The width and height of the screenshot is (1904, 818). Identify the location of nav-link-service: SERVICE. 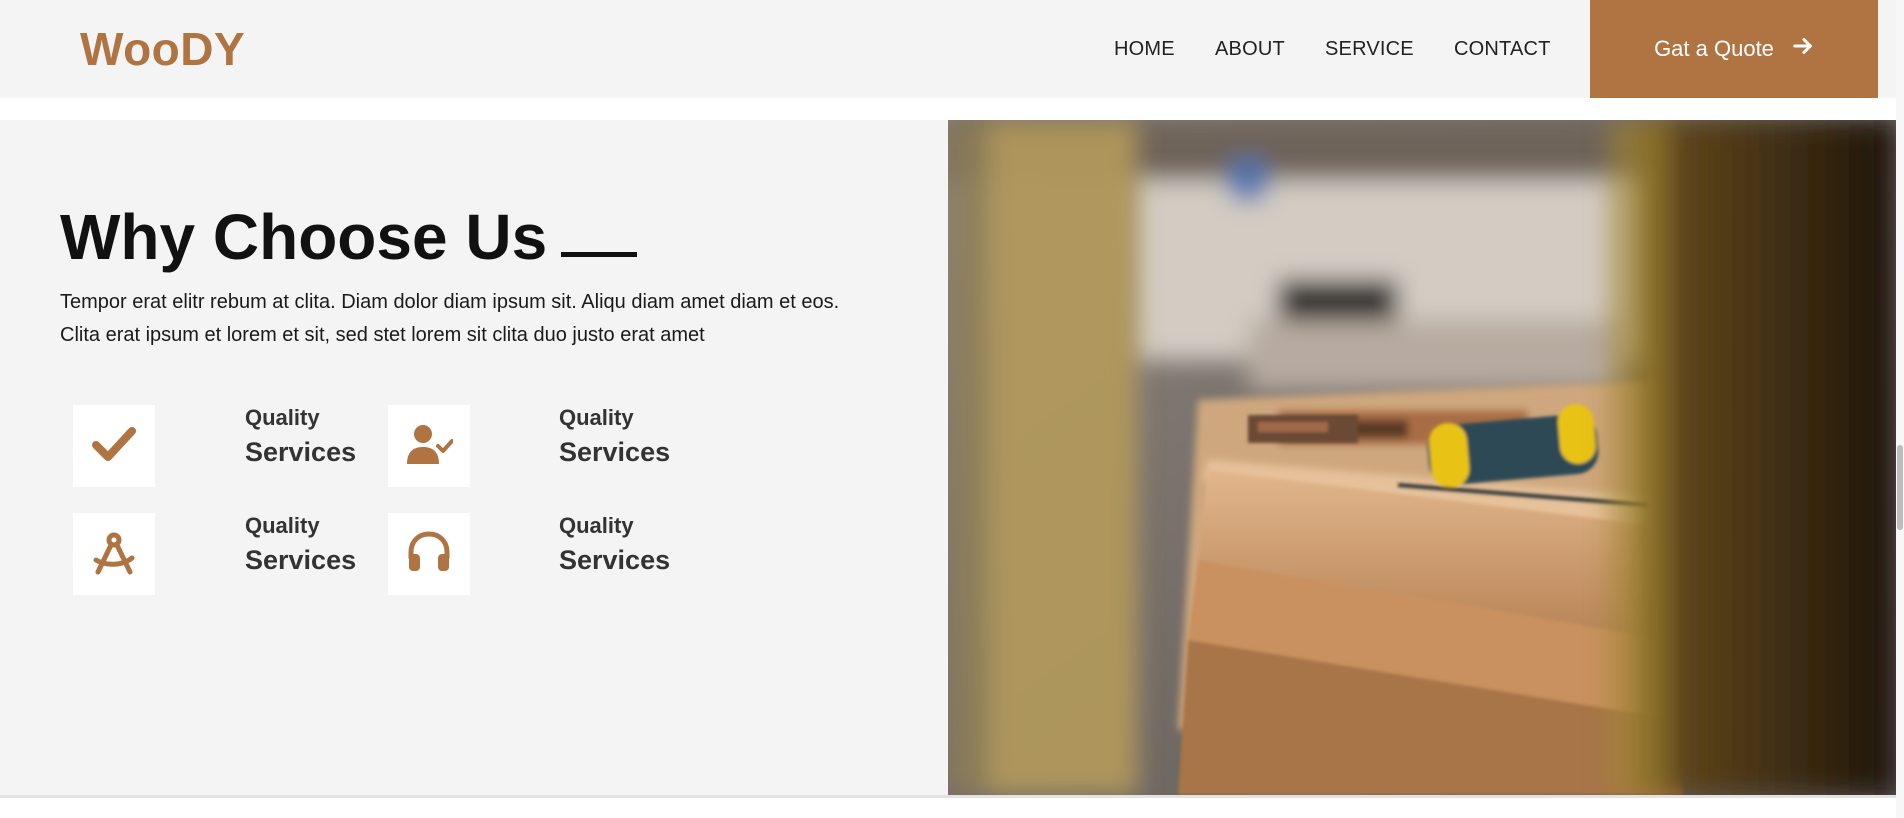
(1369, 49).